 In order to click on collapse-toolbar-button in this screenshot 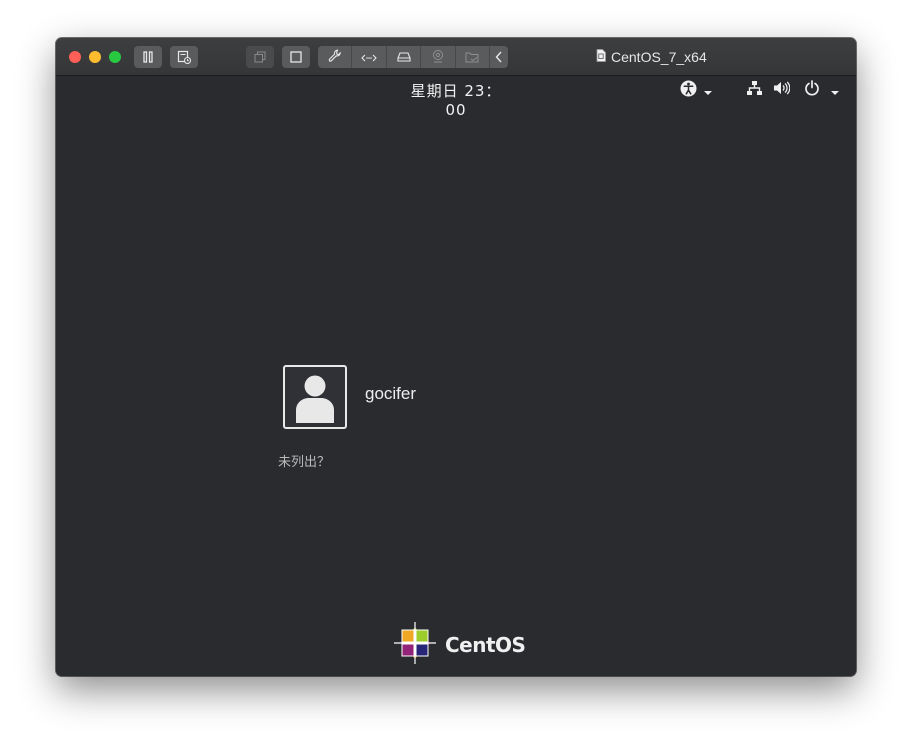, I will do `click(499, 57)`.